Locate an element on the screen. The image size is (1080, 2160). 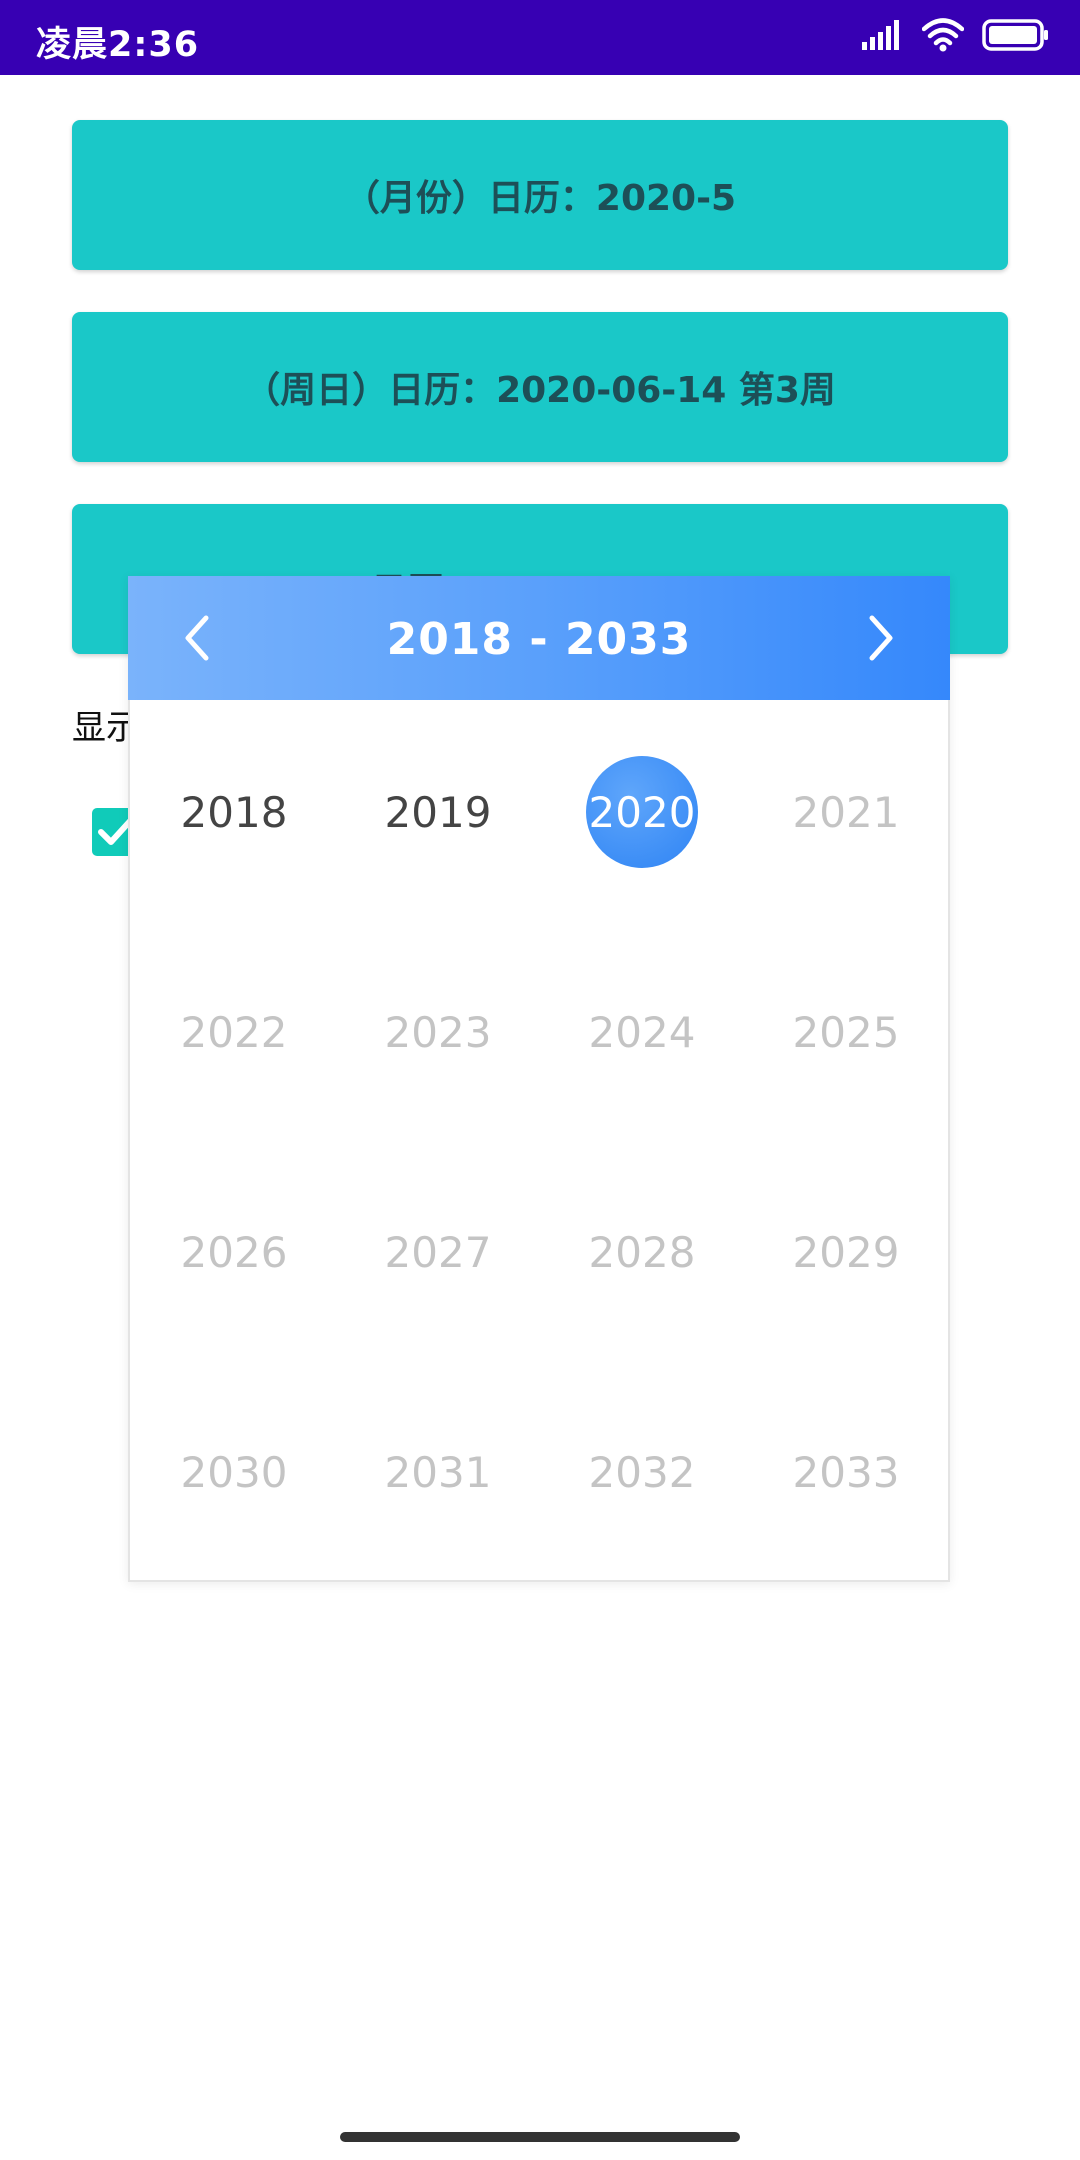
year-label: 2033 is located at coordinates (846, 1472).